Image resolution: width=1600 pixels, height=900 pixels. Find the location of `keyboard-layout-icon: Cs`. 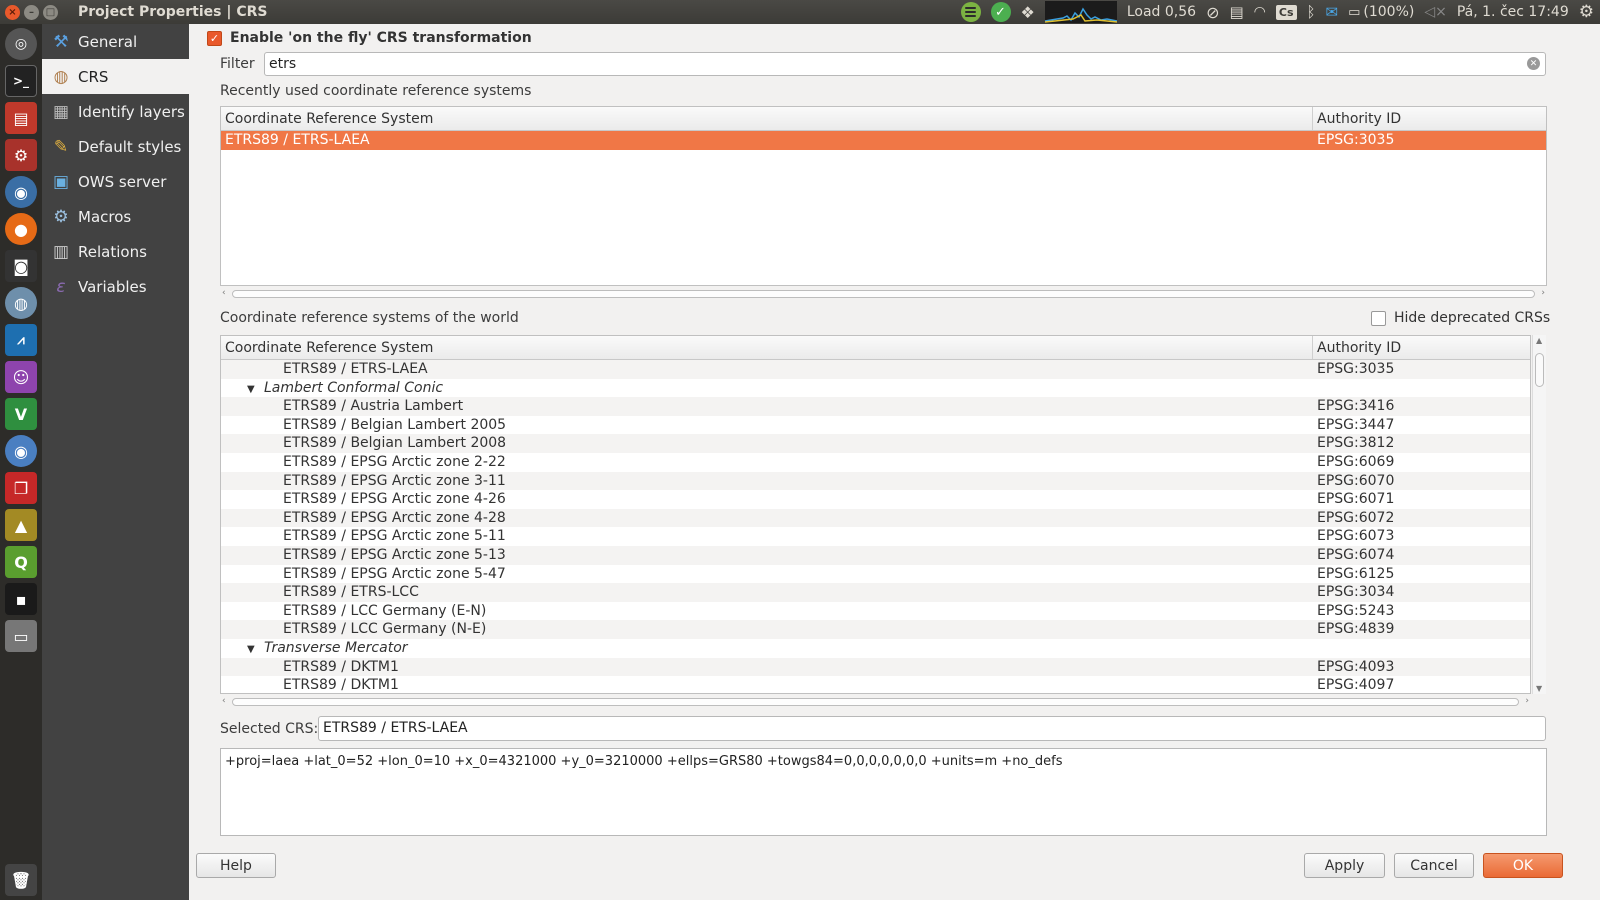

keyboard-layout-icon: Cs is located at coordinates (1286, 12).